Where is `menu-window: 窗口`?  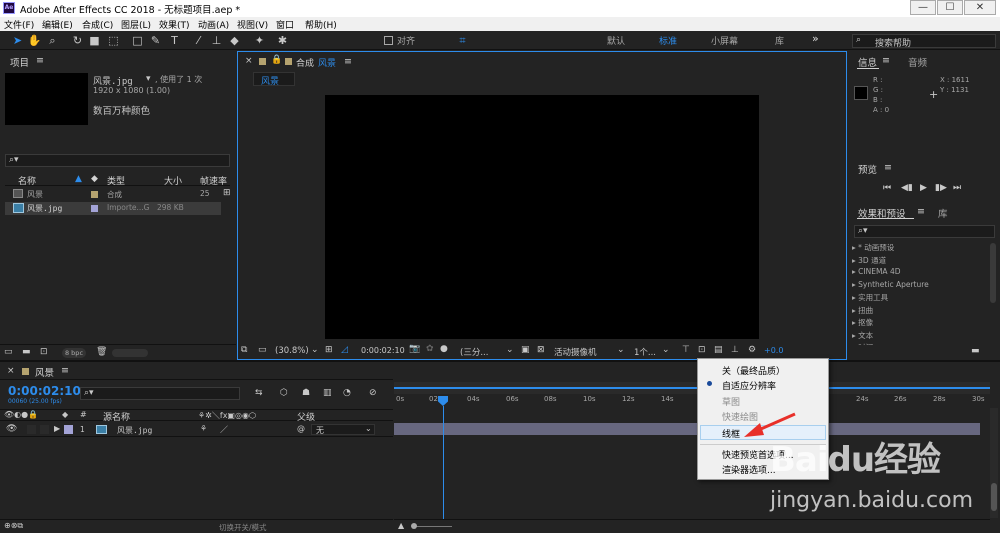
menu-window: 窗口 is located at coordinates (285, 24).